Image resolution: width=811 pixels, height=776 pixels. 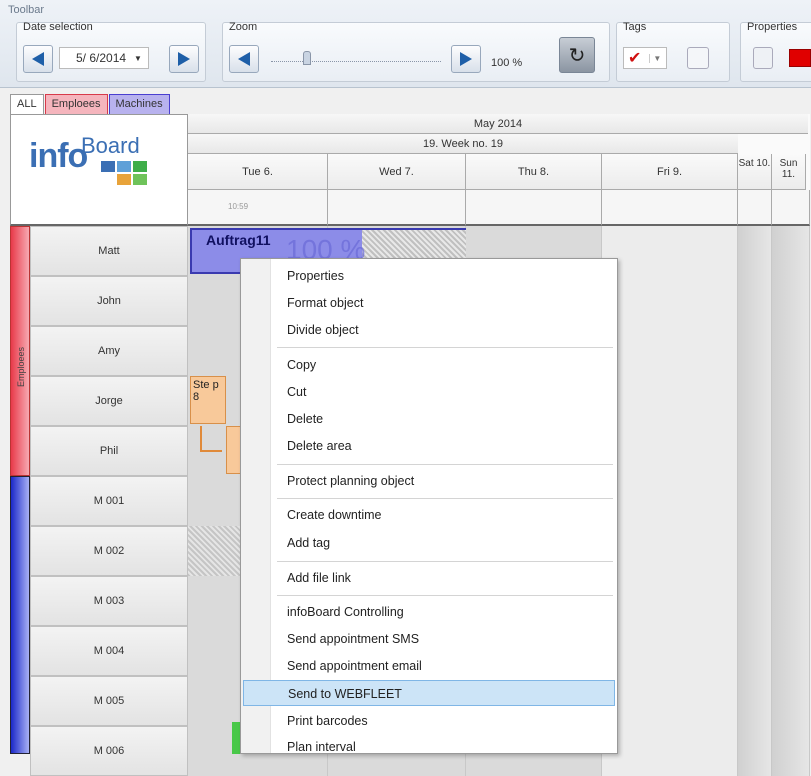 I want to click on arrow-left-icon, so click(x=38, y=59).